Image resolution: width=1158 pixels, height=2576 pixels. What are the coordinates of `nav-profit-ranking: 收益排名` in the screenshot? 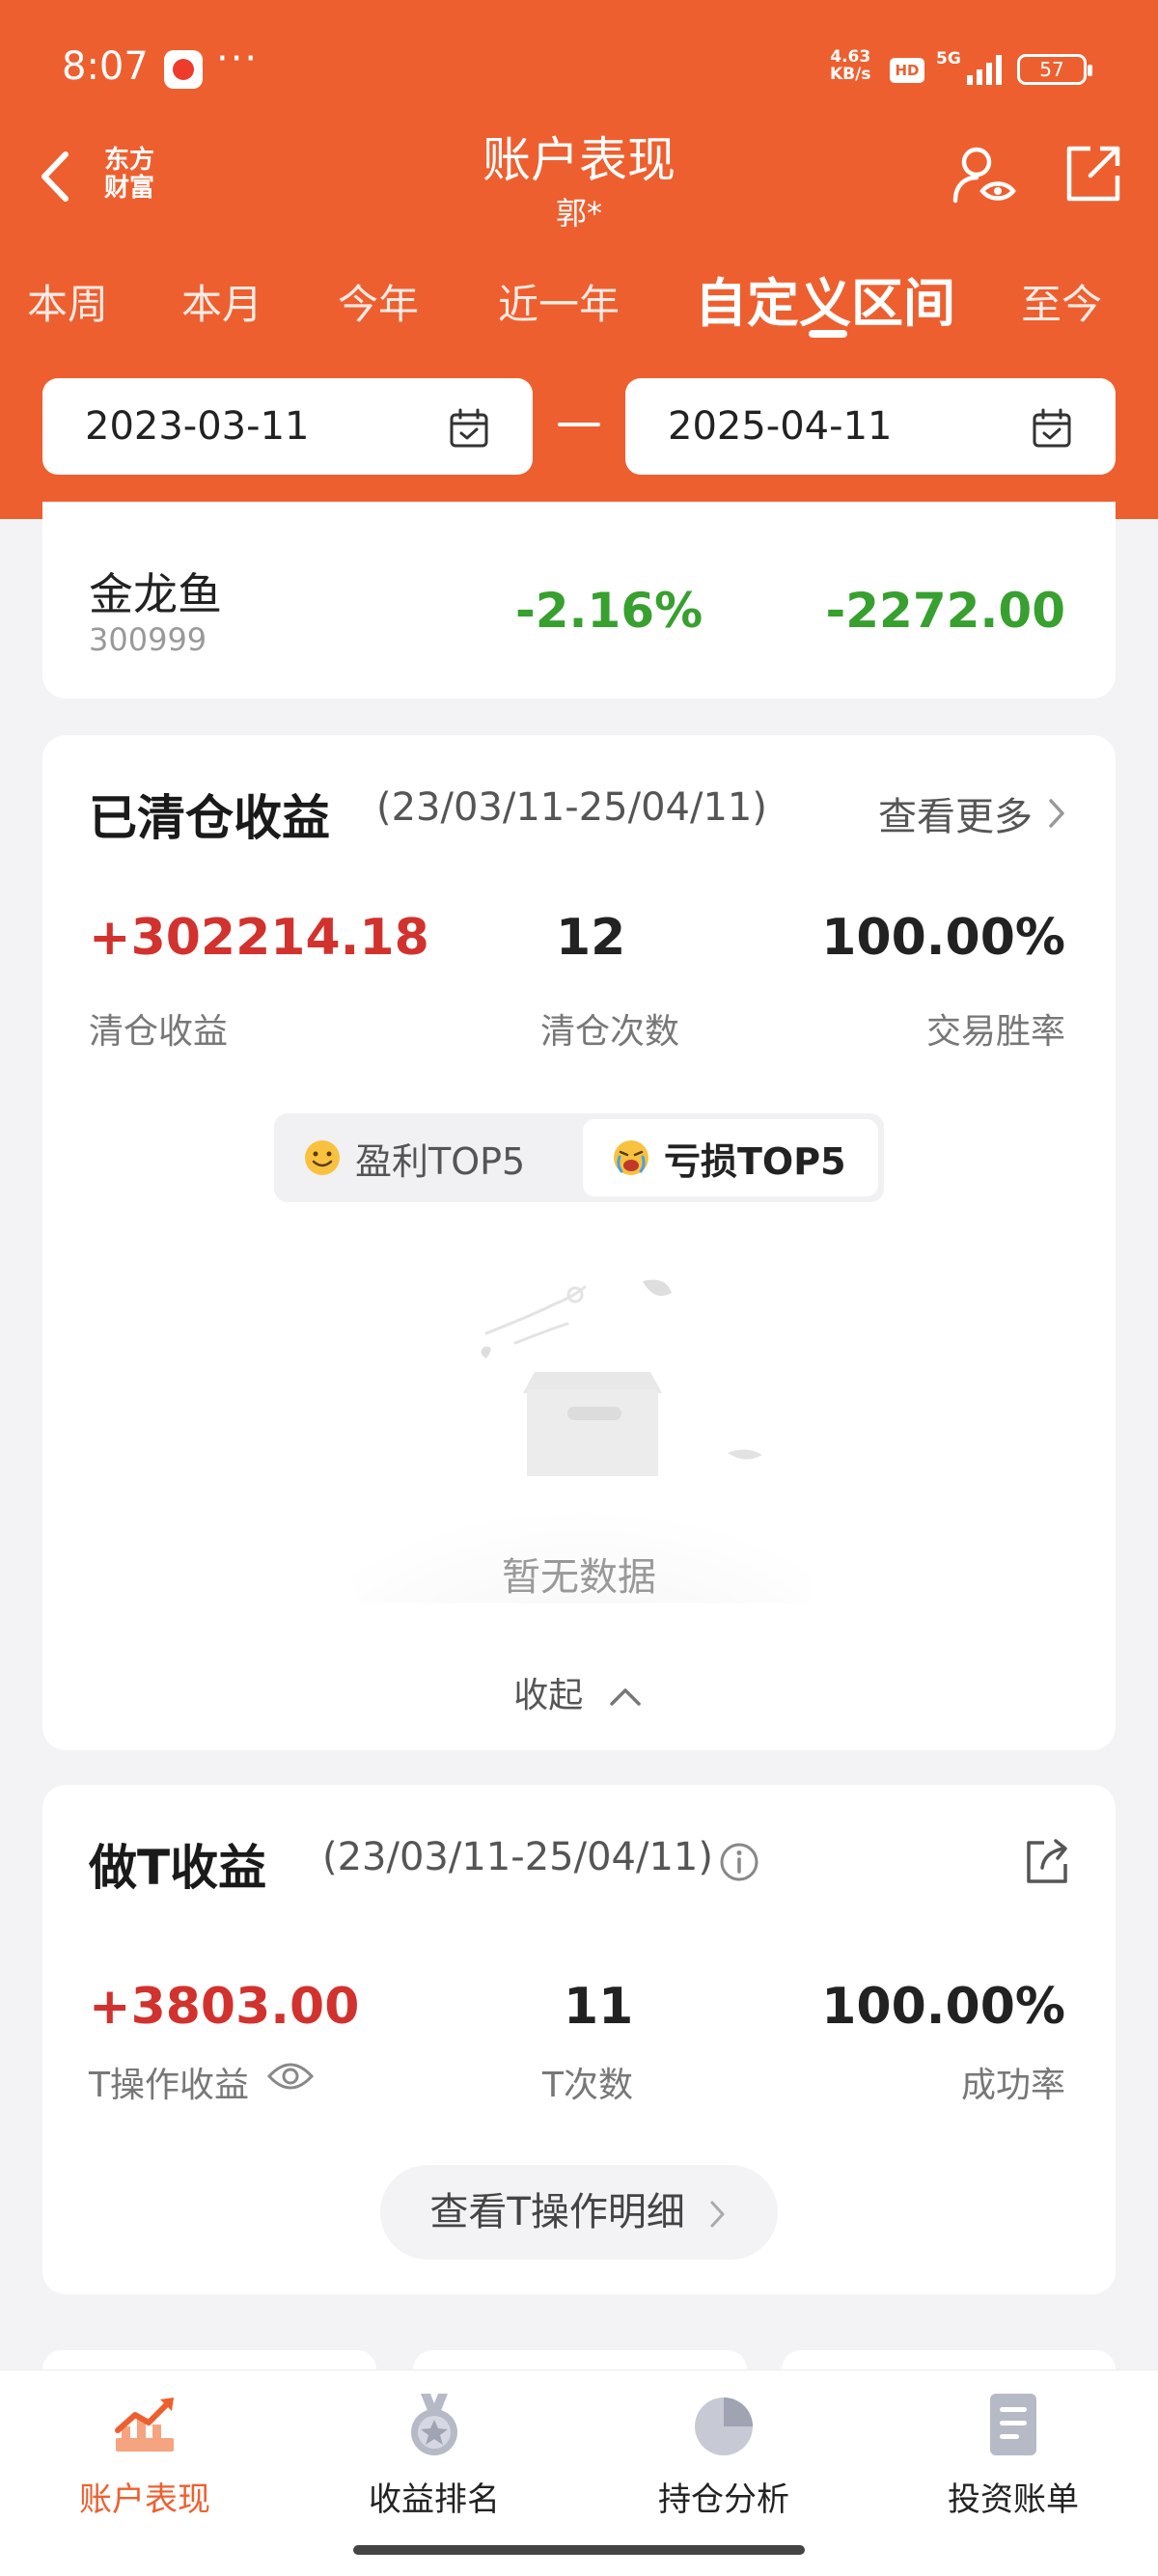 It's located at (434, 2455).